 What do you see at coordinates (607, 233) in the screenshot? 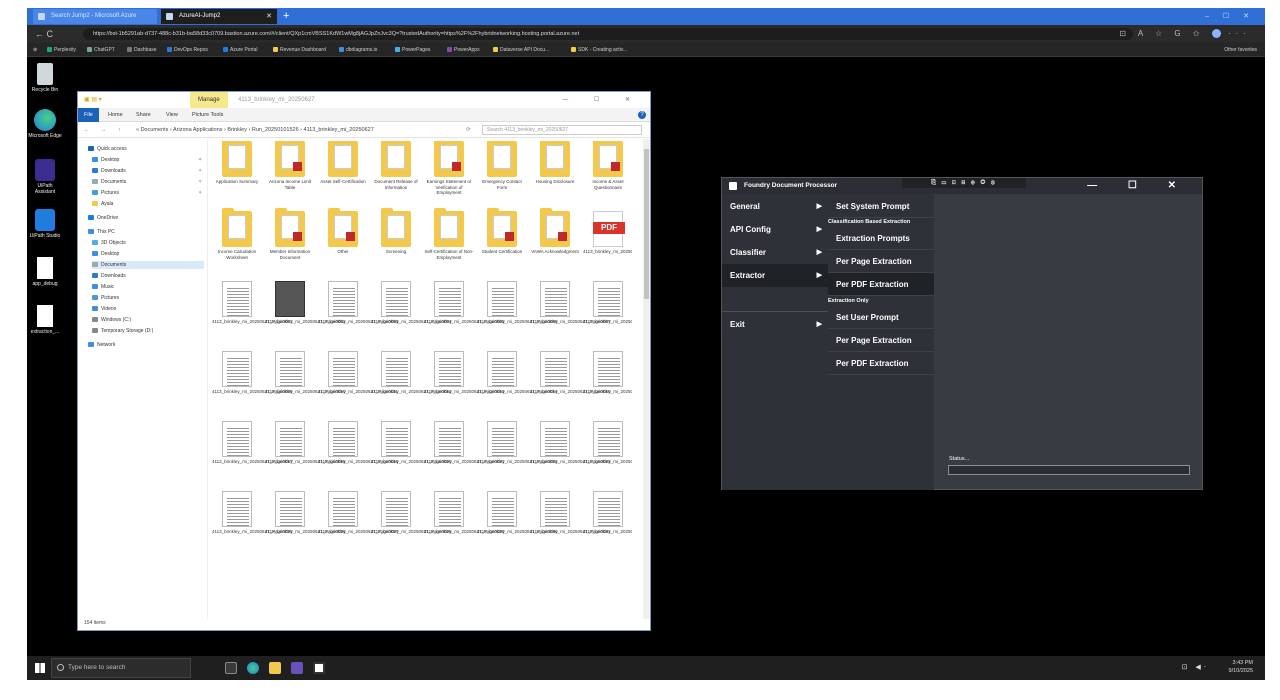
I see `pdf-file-item: PDF 4113_brinkley_mi_20250627` at bounding box center [607, 233].